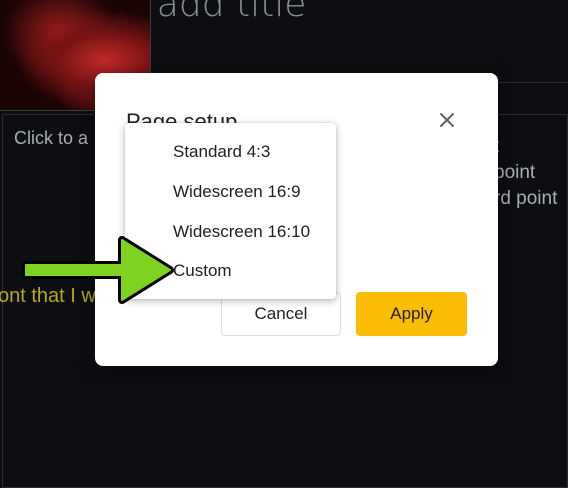  Describe the element at coordinates (515, 172) in the screenshot. I see `right-text-line-2: point` at that location.